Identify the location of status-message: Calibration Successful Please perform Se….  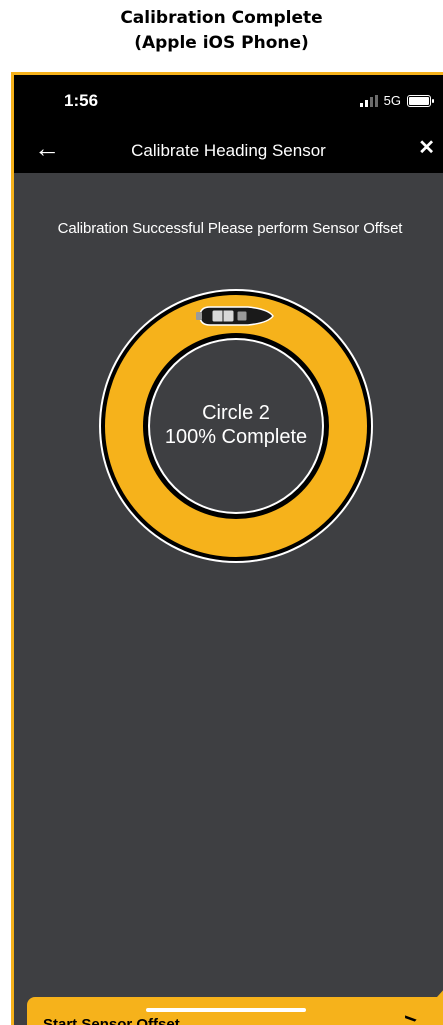
(230, 228).